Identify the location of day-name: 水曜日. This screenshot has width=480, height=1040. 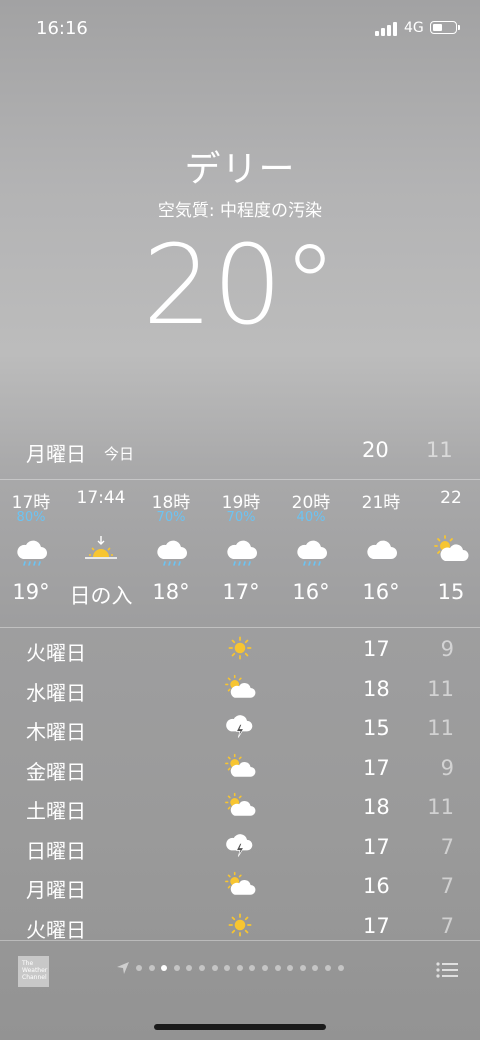
(56, 692).